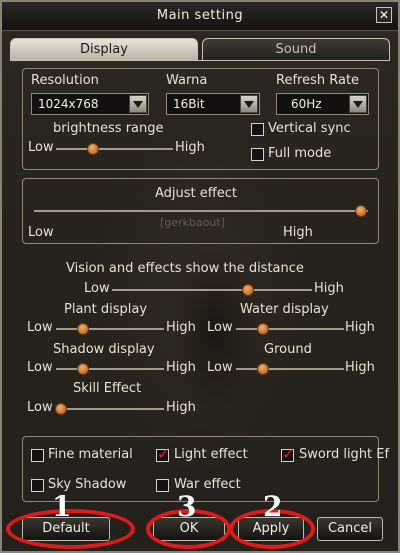  I want to click on resolution-value: 1024x768, so click(68, 104).